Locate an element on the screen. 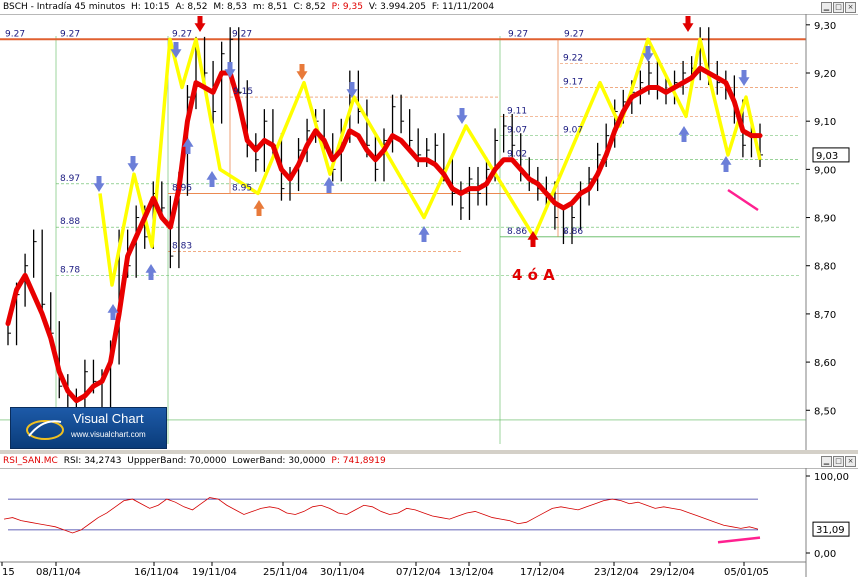  rsi-lower-band: LowerBand: 30,0000 is located at coordinates (279, 461).